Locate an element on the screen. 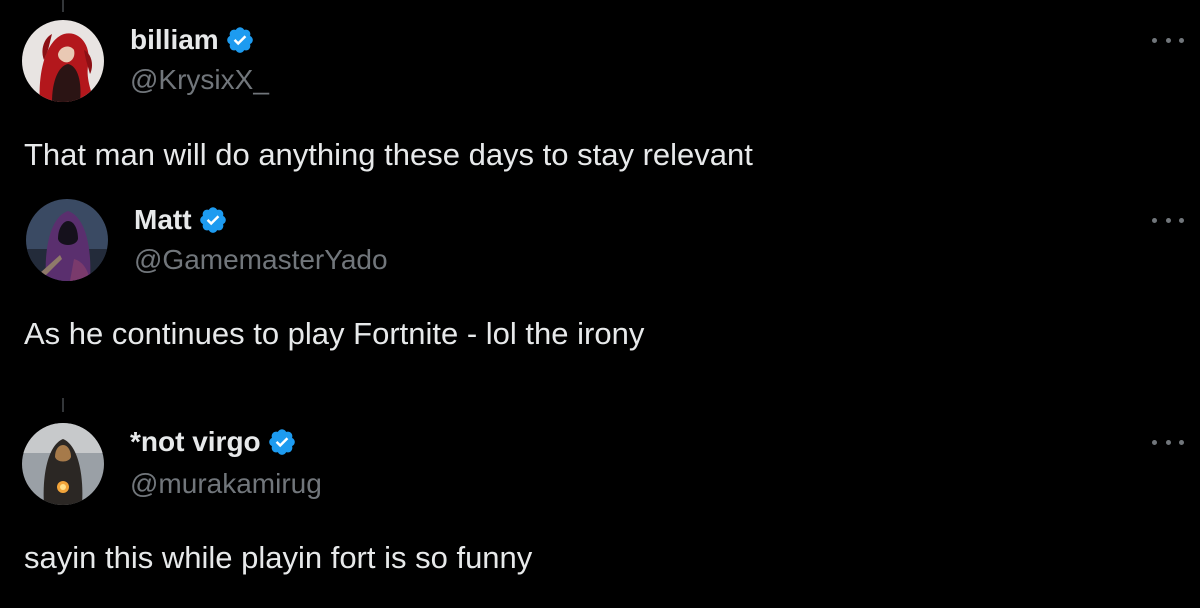 The image size is (1200, 608). display-name: billiam is located at coordinates (174, 40).